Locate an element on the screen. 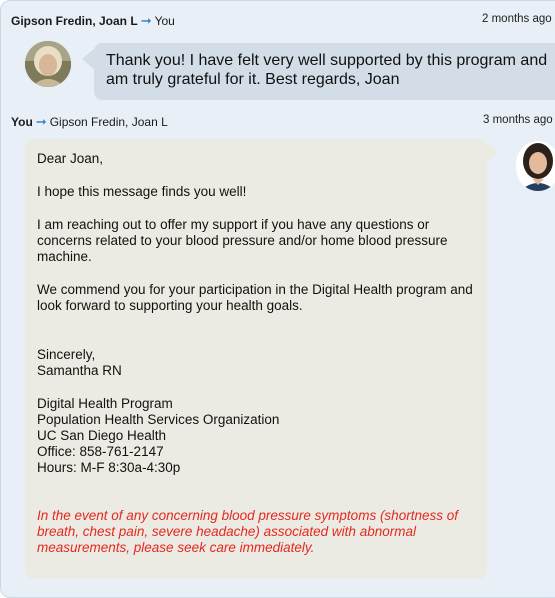 The height and width of the screenshot is (598, 555). signer-name: Samantha RN is located at coordinates (79, 370).